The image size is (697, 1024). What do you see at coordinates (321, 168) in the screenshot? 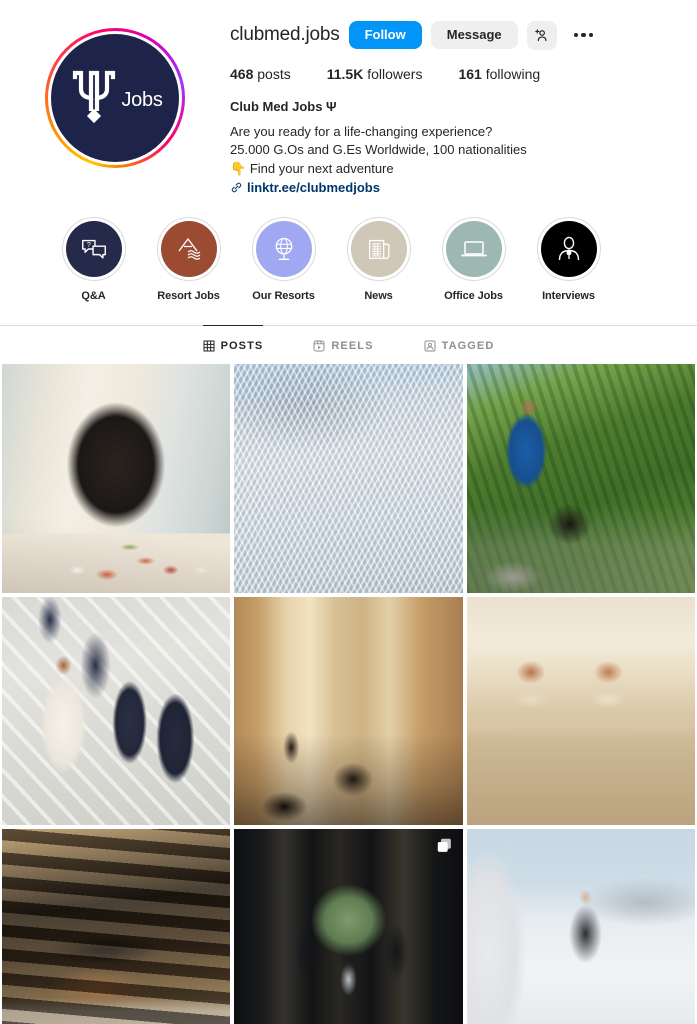
I see `bio-line-3-text: Find your next adventure` at bounding box center [321, 168].